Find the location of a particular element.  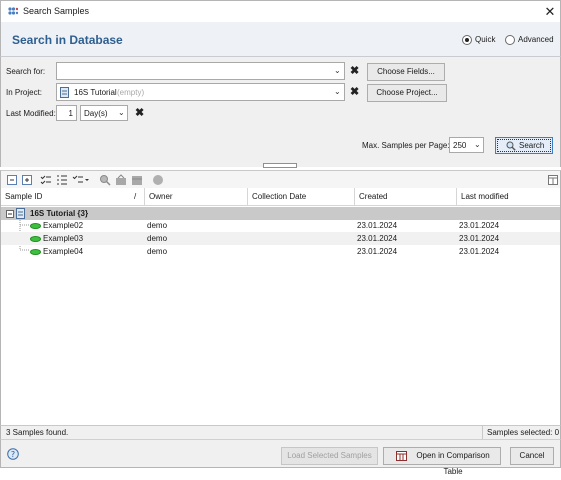

column-header-last-modified: Last modified is located at coordinates (508, 197).